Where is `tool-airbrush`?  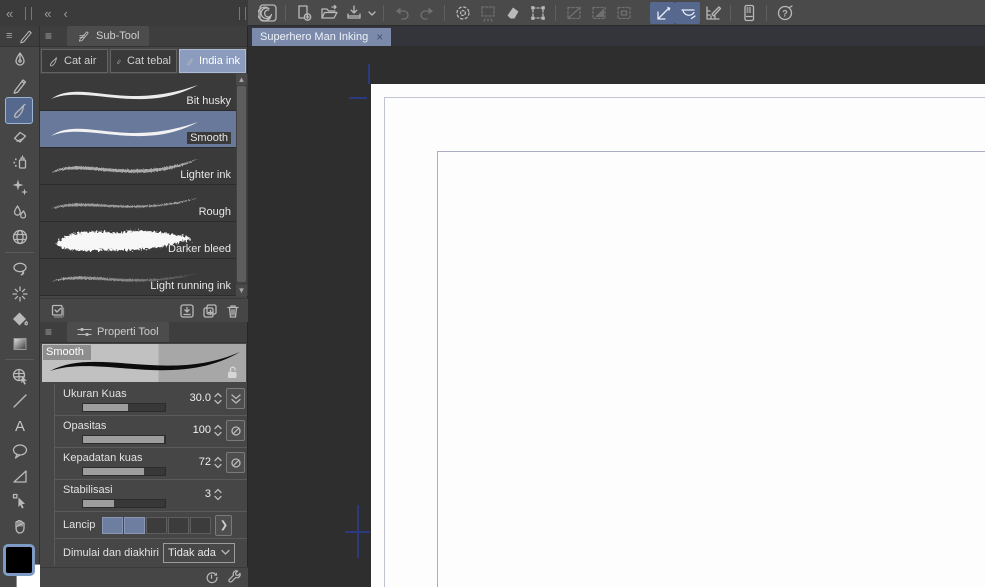
tool-airbrush is located at coordinates (20, 161).